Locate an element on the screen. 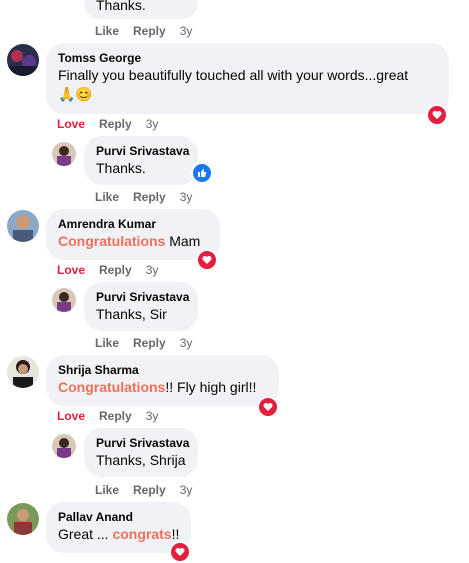 Image resolution: width=469 pixels, height=563 pixels. comment-text-rest: Mam is located at coordinates (183, 241).